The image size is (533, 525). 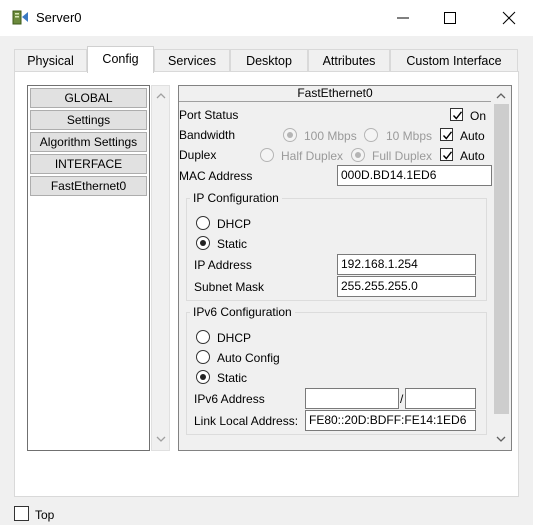 I want to click on port-status-checkbox, so click(x=456, y=114).